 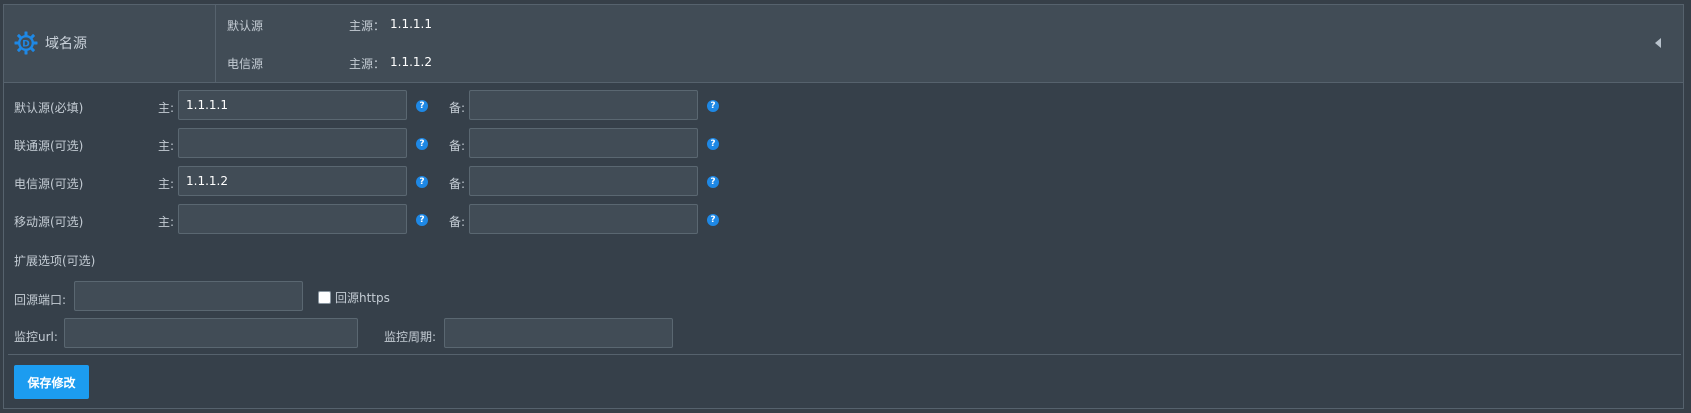 I want to click on mobile-backup-input, so click(x=583, y=219).